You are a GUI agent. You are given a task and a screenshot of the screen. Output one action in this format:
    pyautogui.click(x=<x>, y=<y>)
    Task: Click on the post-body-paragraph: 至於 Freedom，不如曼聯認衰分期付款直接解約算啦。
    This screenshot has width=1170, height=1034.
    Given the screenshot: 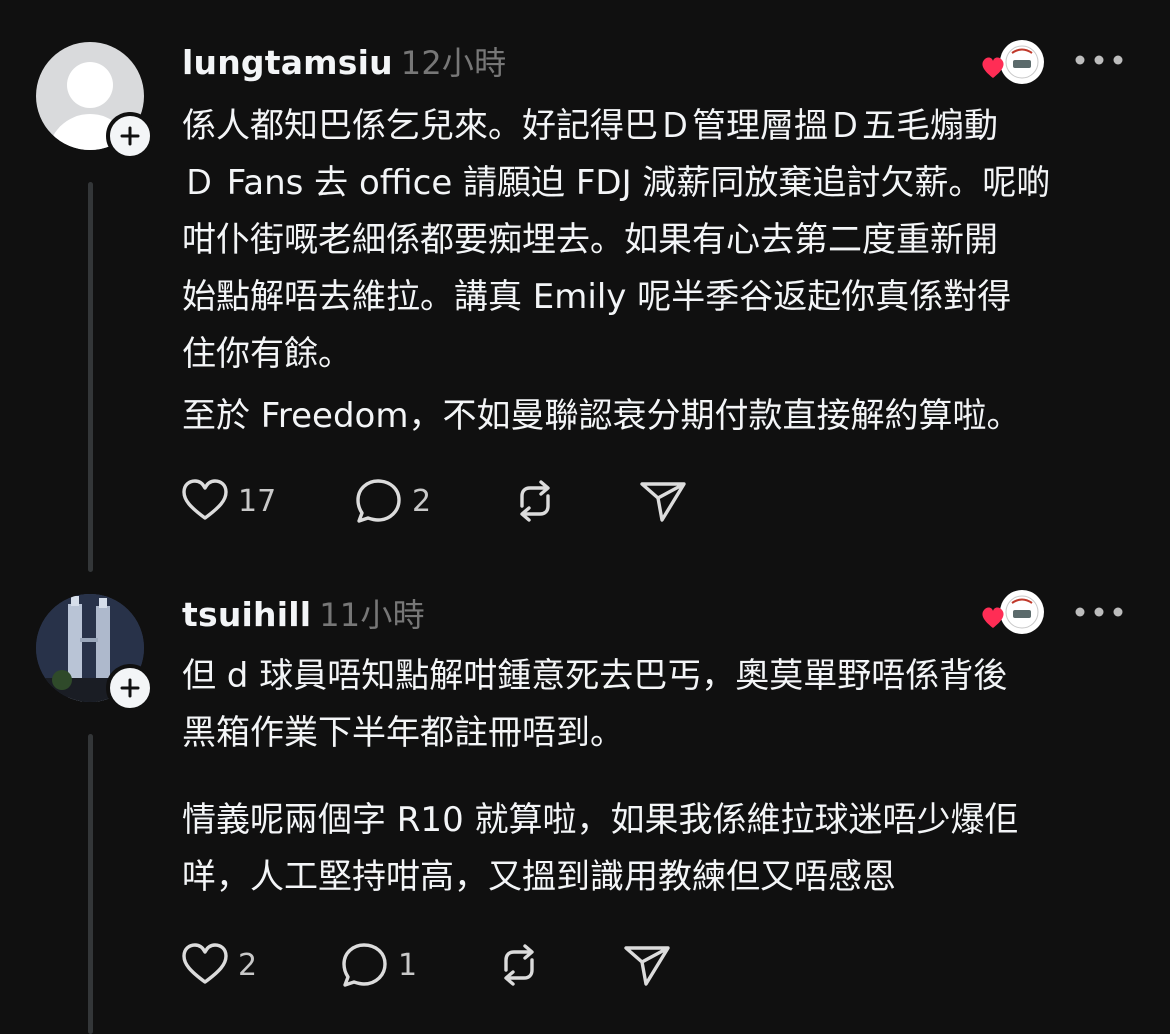 What is the action you would take?
    pyautogui.click(x=601, y=416)
    